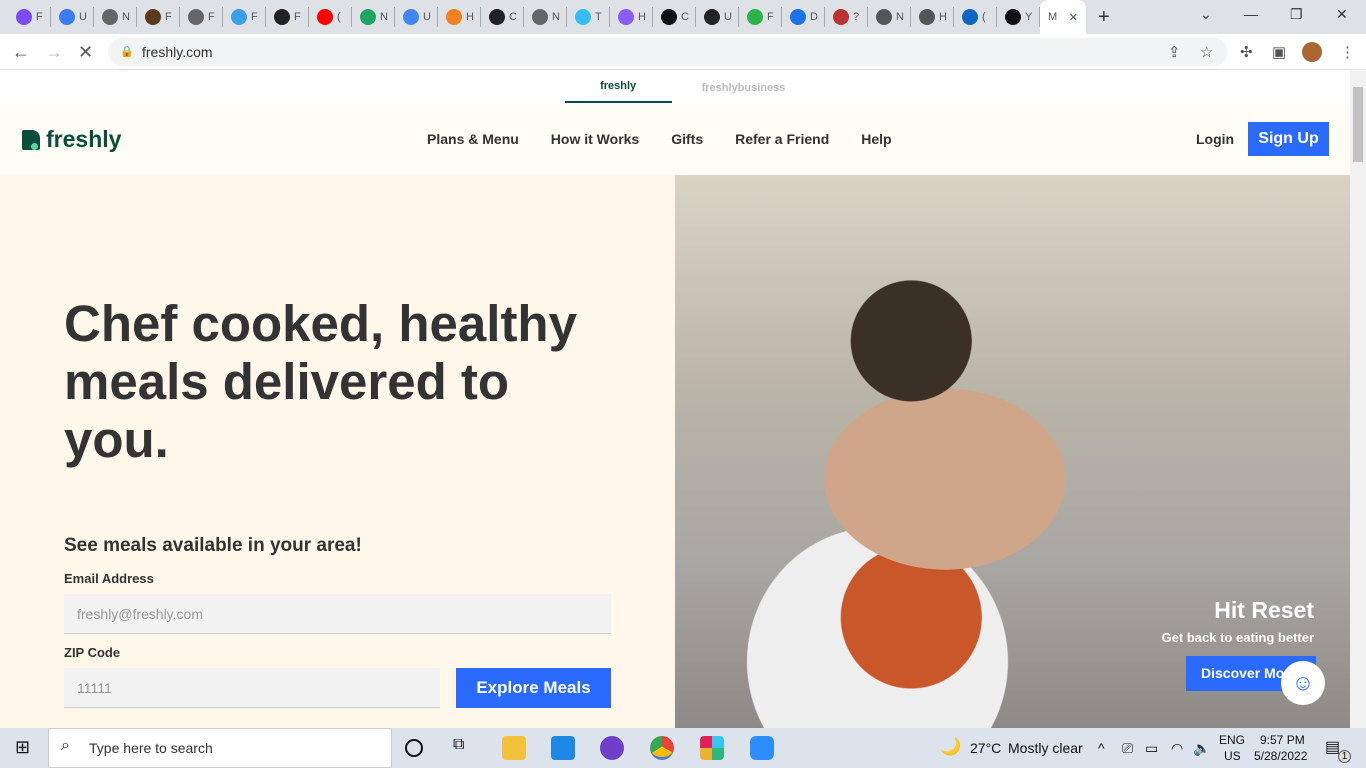 The height and width of the screenshot is (768, 1366). What do you see at coordinates (662, 748) in the screenshot?
I see `chrome-icon` at bounding box center [662, 748].